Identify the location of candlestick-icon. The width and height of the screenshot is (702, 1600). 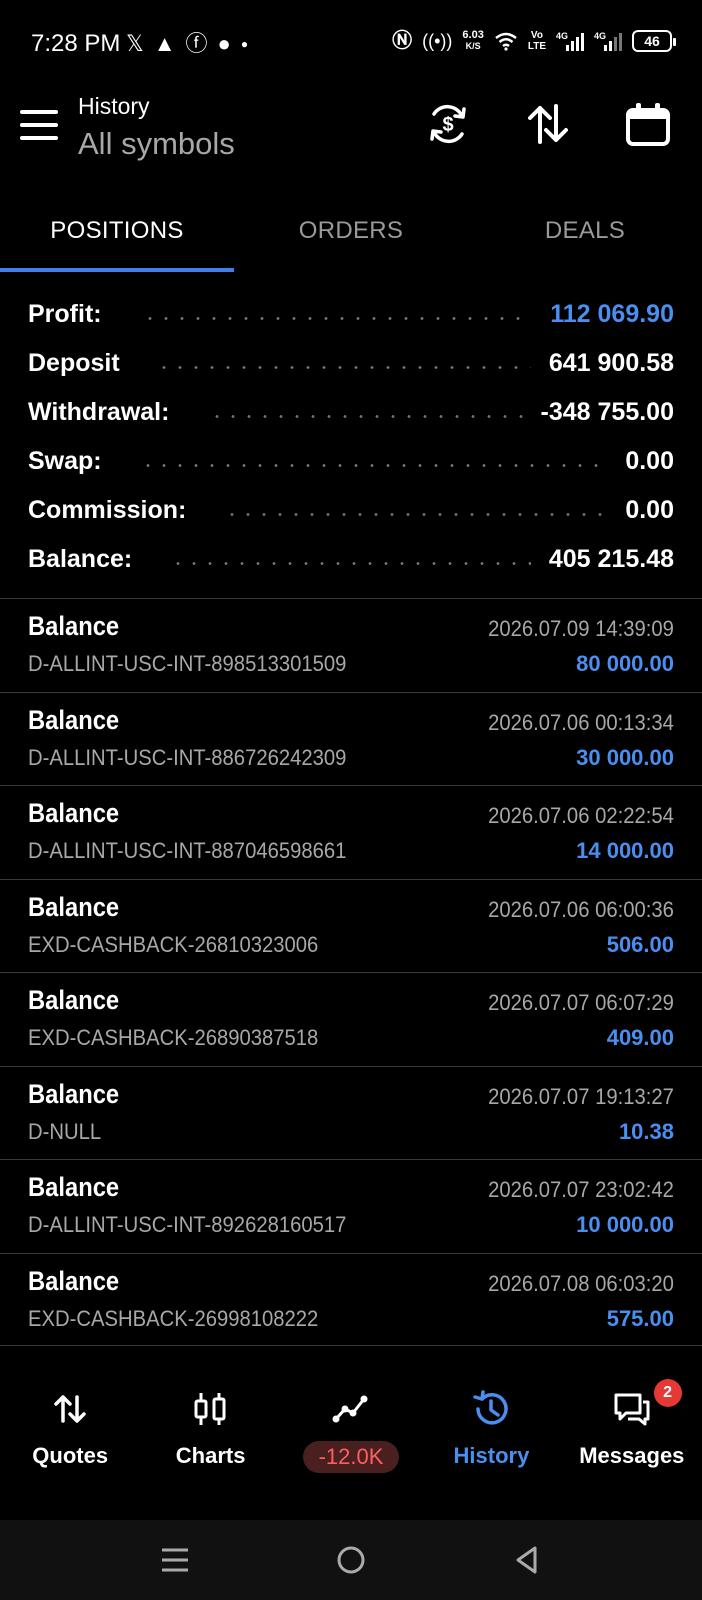
(210, 1409).